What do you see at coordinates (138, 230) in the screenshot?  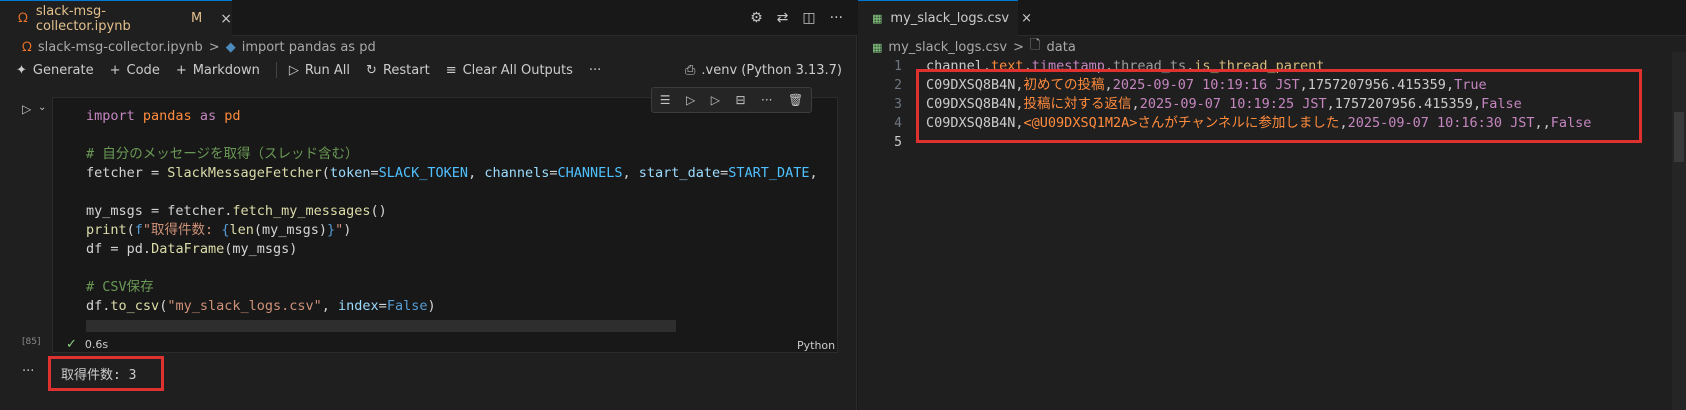 I see `code-token: f` at bounding box center [138, 230].